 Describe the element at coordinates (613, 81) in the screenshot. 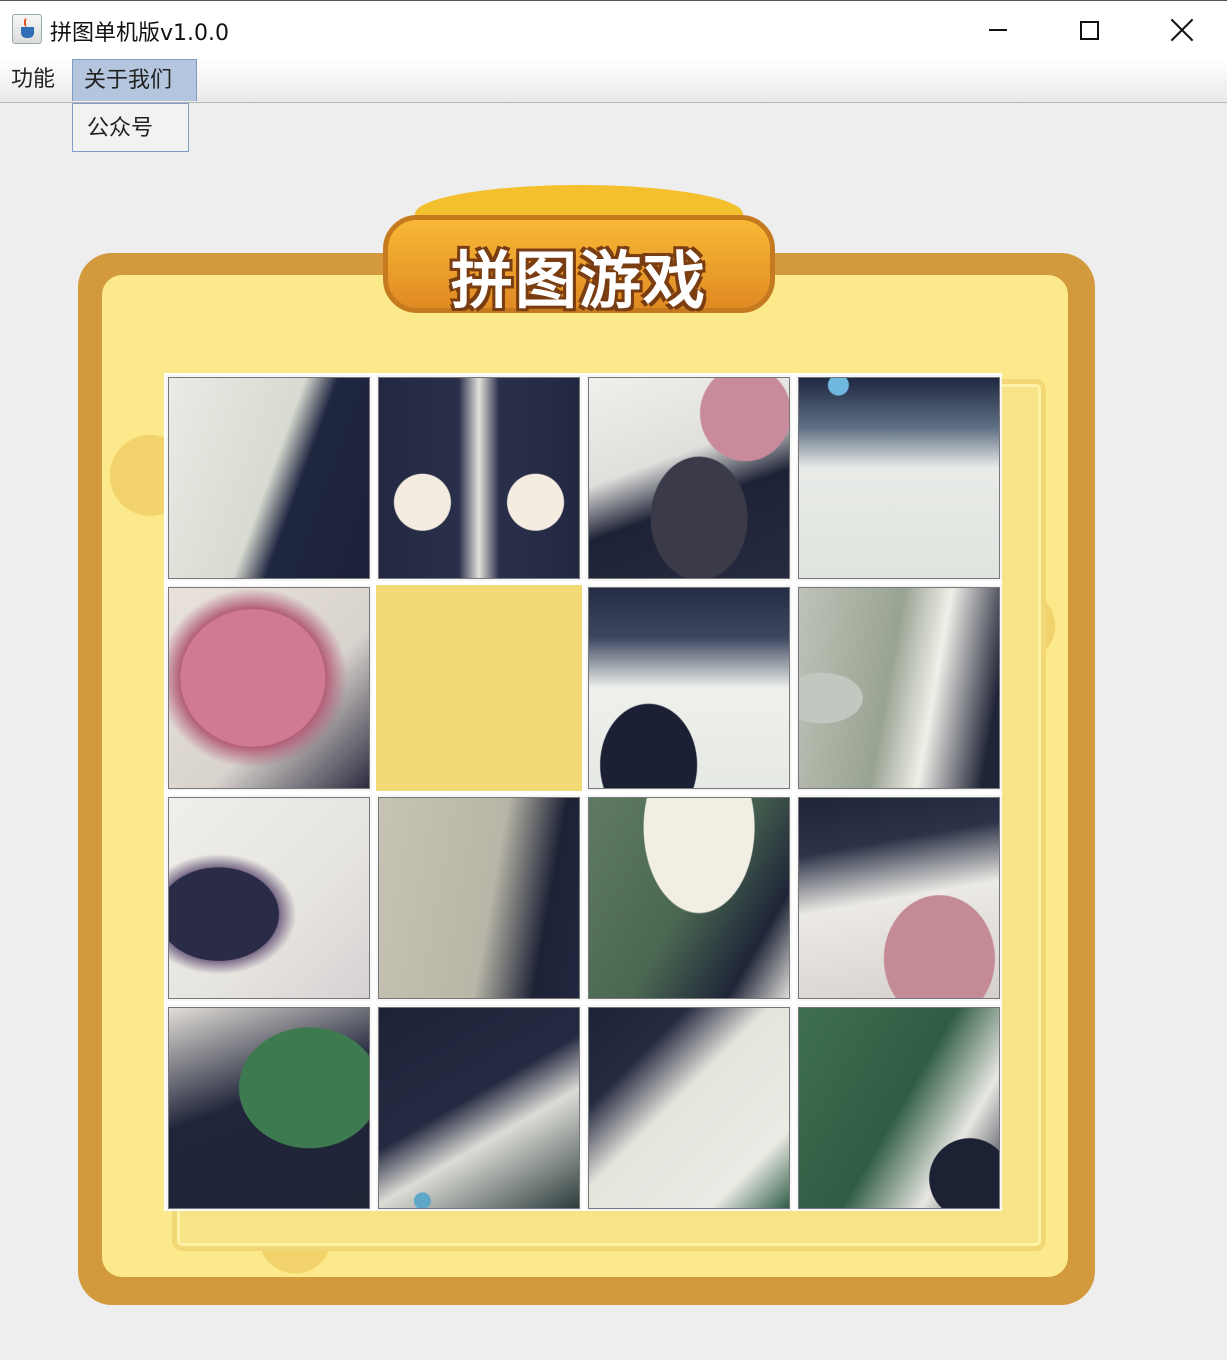

I see `menu-bar: 功能 关于我们` at that location.